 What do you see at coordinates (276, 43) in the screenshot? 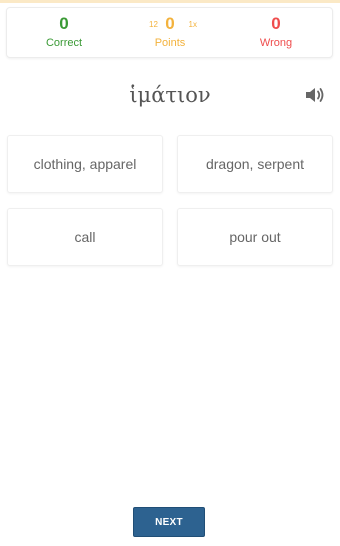
I see `wrong-label: Wrong` at bounding box center [276, 43].